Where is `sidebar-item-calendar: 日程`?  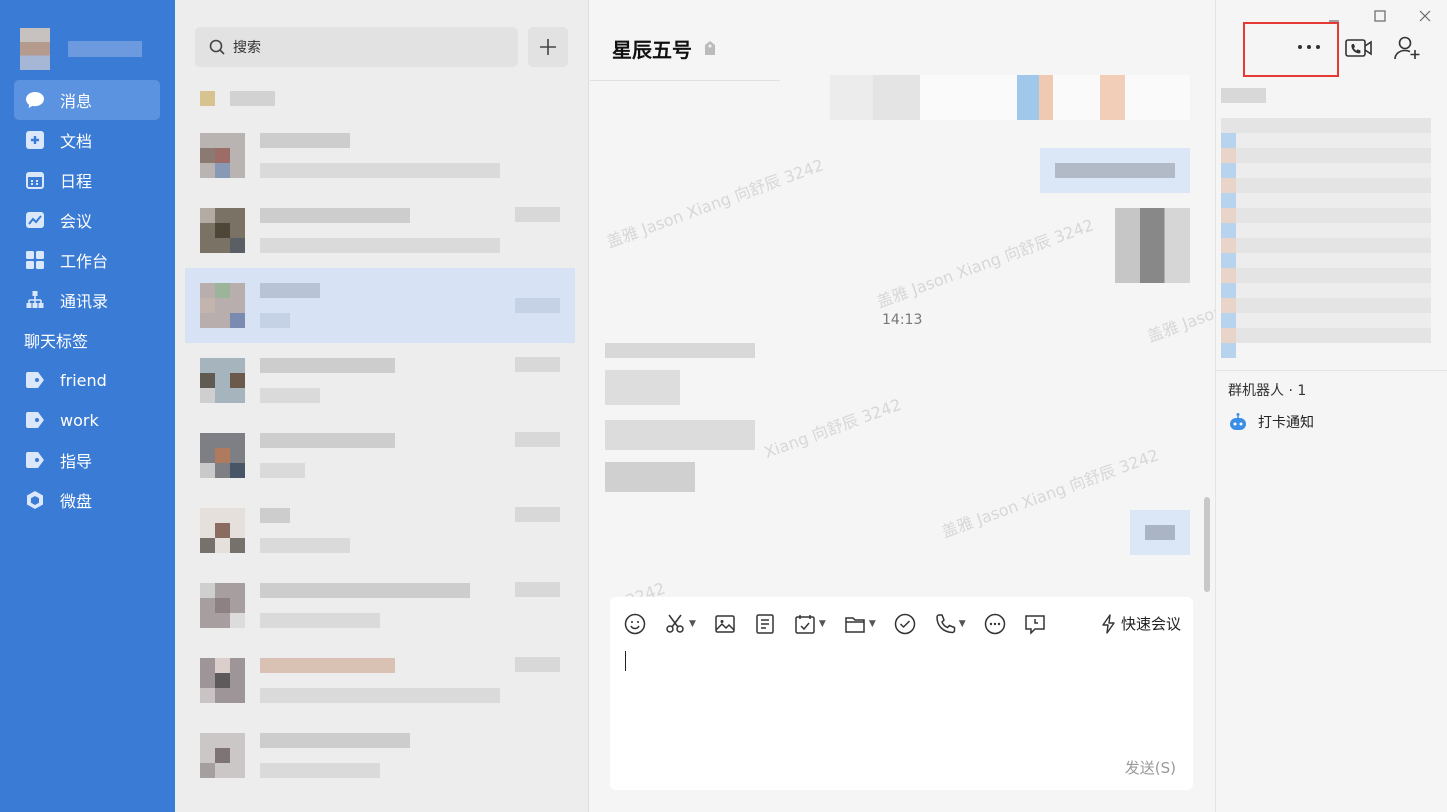 sidebar-item-calendar: 日程 is located at coordinates (87, 180).